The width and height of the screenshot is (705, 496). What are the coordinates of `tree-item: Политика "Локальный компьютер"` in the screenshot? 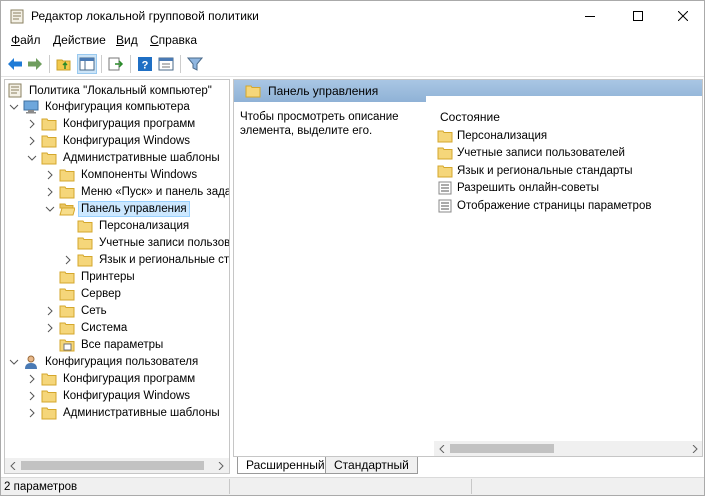 It's located at (110, 90).